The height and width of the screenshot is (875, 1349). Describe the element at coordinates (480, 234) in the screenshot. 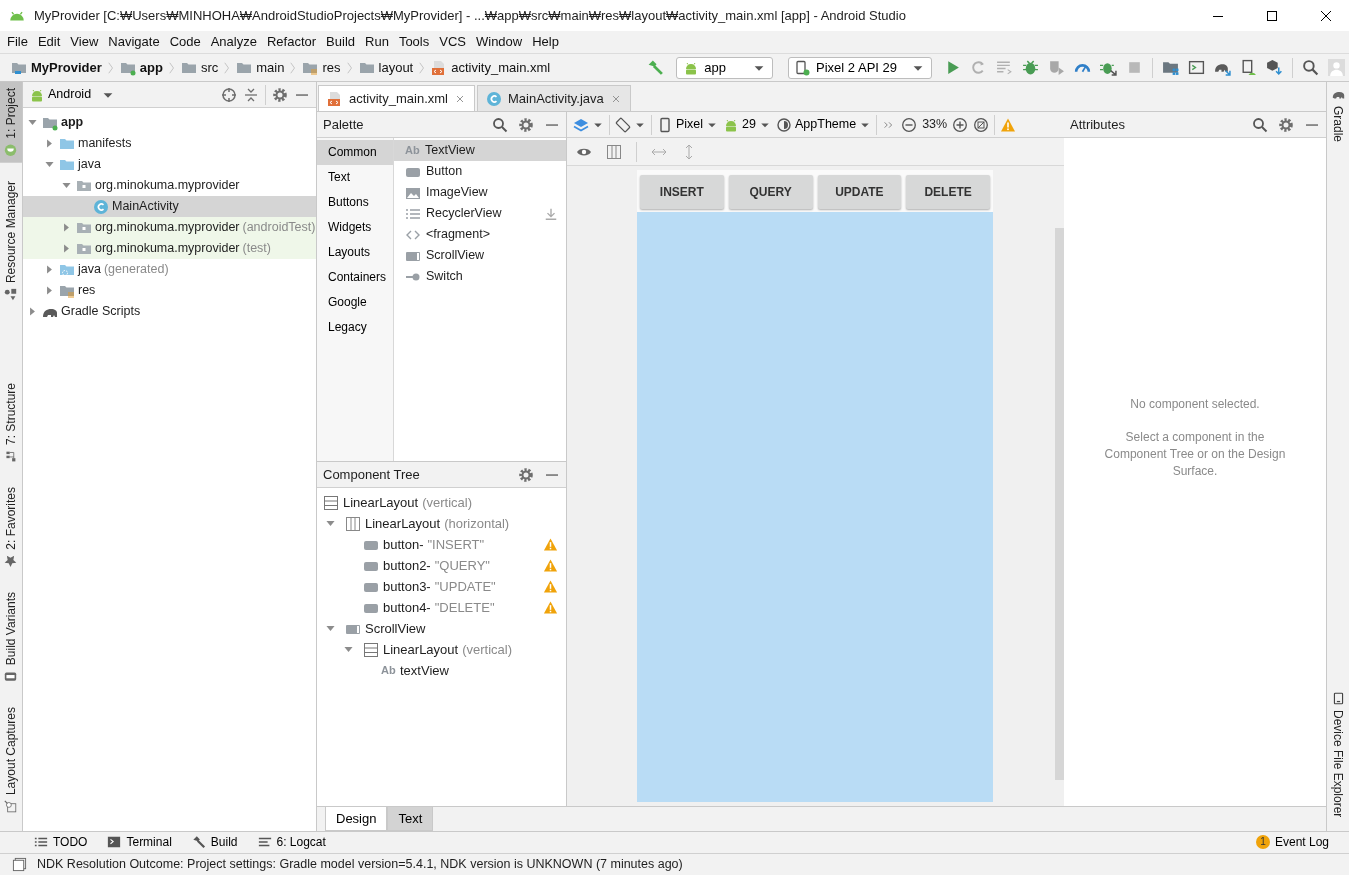

I see `palette-item: <fragment>` at that location.